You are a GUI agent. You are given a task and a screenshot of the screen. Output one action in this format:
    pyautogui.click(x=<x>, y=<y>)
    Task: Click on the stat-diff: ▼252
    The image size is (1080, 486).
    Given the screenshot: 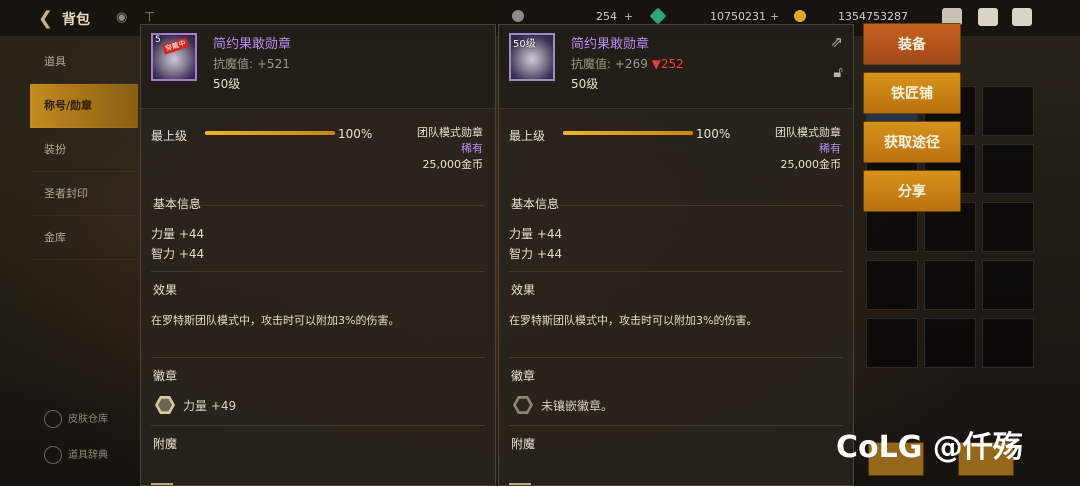 What is the action you would take?
    pyautogui.click(x=667, y=64)
    